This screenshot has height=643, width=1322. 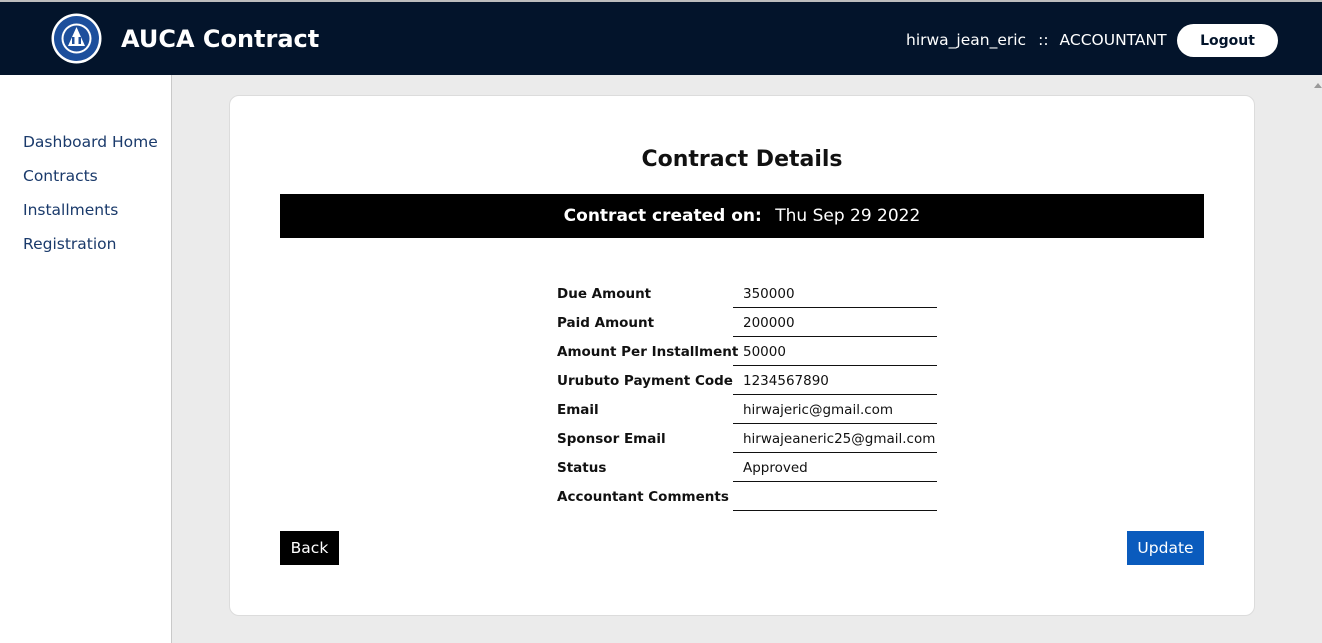 I want to click on sponsor-email-label: Sponsor Email, so click(x=611, y=439).